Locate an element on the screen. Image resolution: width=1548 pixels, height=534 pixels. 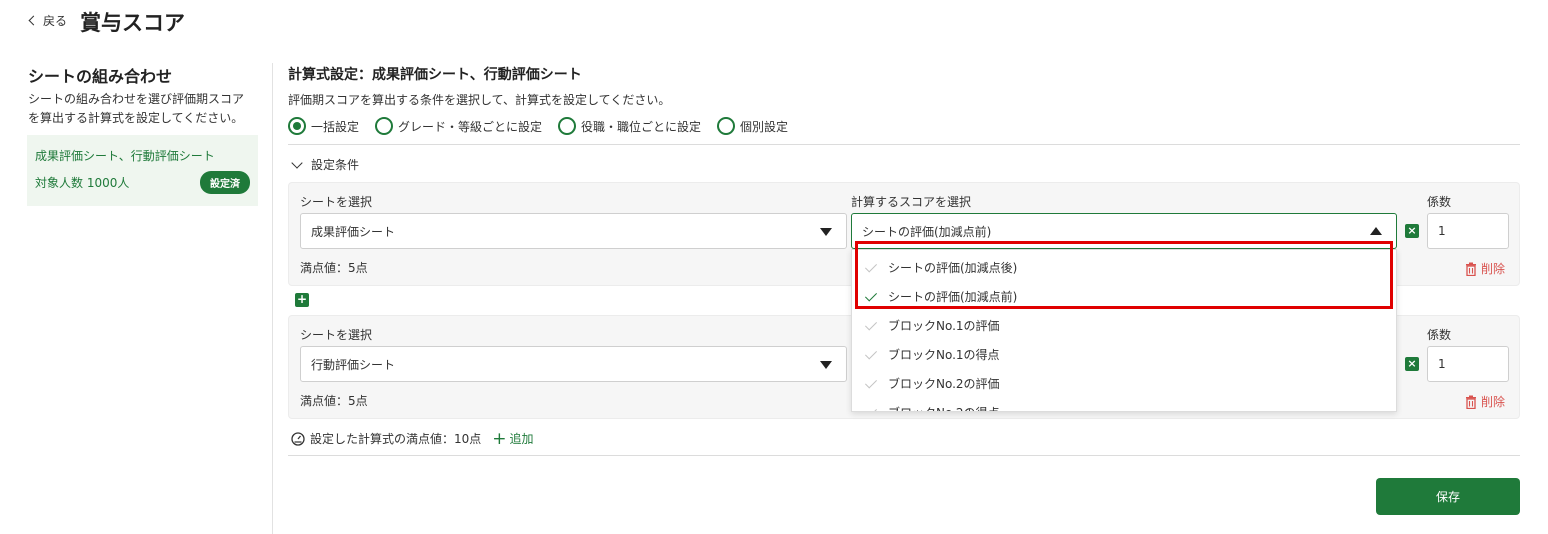
dropdown-option: ブロックNo.1の得点 is located at coordinates (1124, 354).